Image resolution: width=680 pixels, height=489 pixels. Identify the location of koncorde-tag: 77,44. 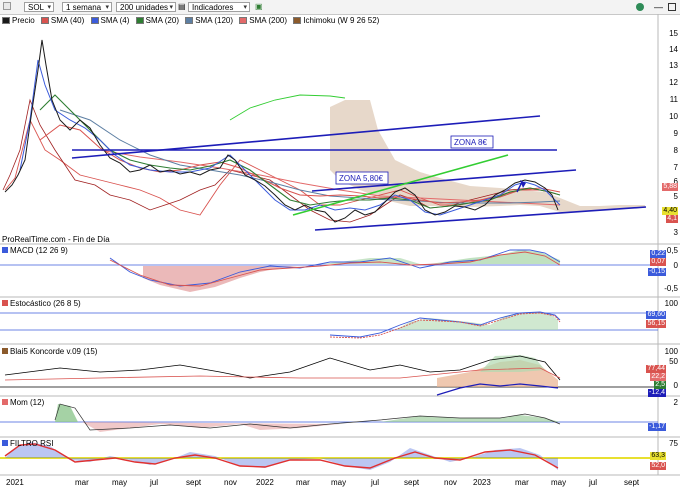
(656, 369).